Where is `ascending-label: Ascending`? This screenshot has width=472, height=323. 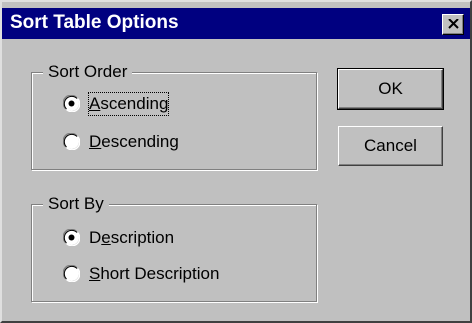
ascending-label: Ascending is located at coordinates (128, 104).